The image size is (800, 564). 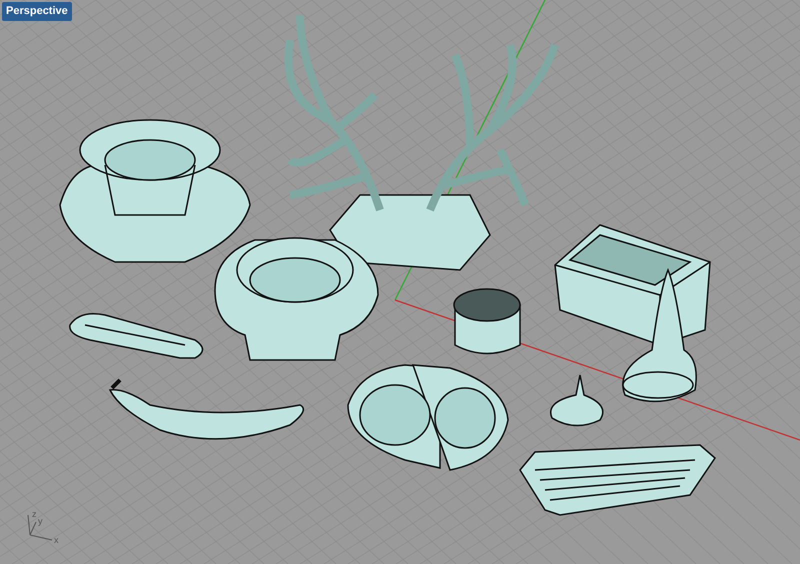 What do you see at coordinates (577, 400) in the screenshot?
I see `small-goblet-drawing` at bounding box center [577, 400].